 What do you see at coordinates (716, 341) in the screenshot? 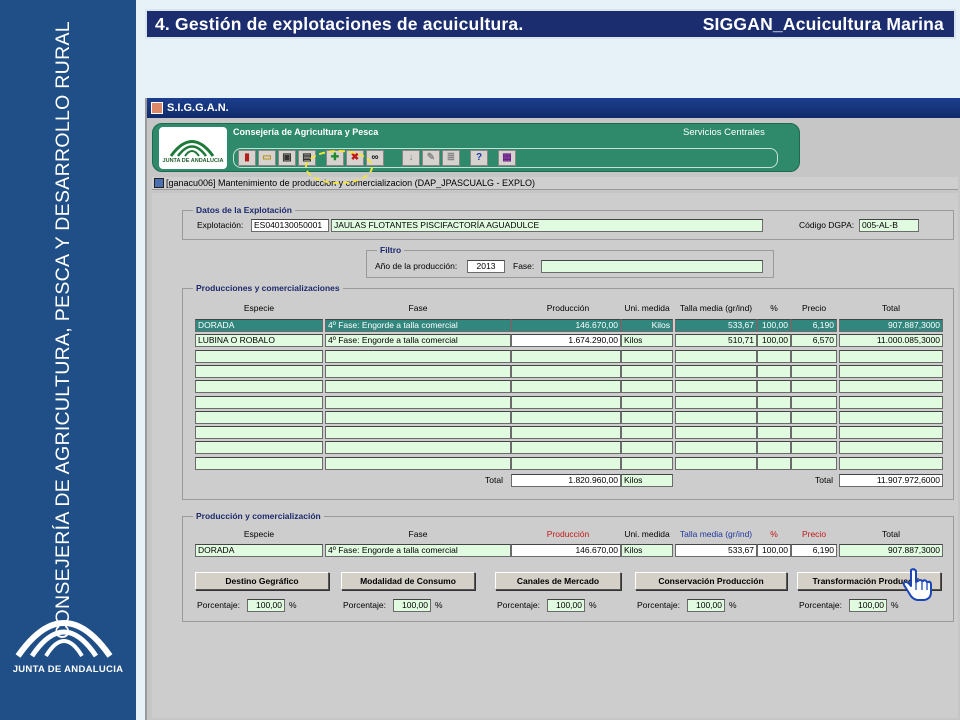
I see `grid-cell-talla: 510,71` at bounding box center [716, 341].